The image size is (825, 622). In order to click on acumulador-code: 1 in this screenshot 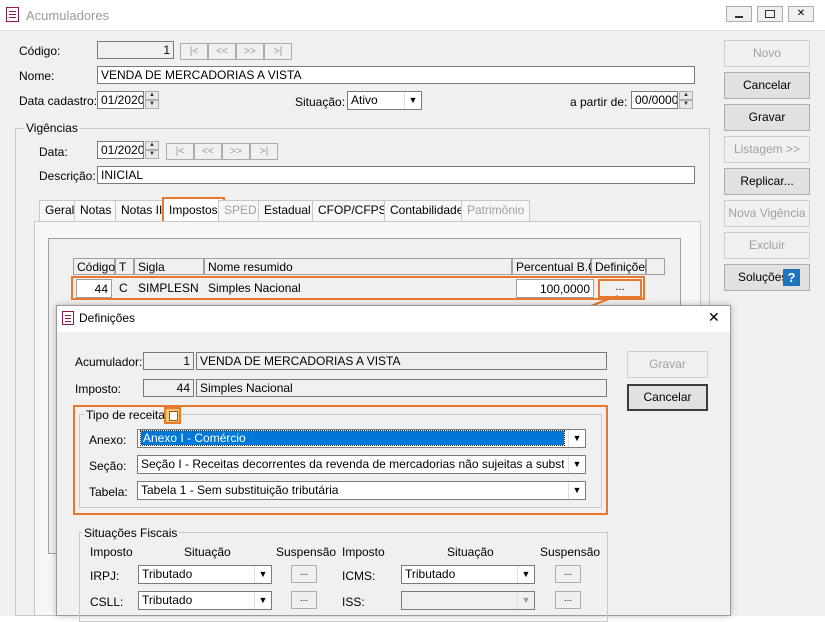, I will do `click(168, 361)`.